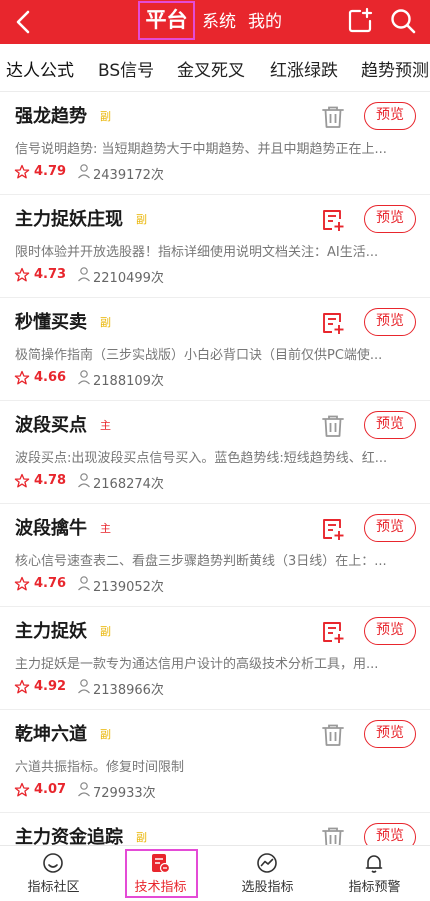 The image size is (430, 901). Describe the element at coordinates (51, 631) in the screenshot. I see `item-title: 主力捉妖` at that location.